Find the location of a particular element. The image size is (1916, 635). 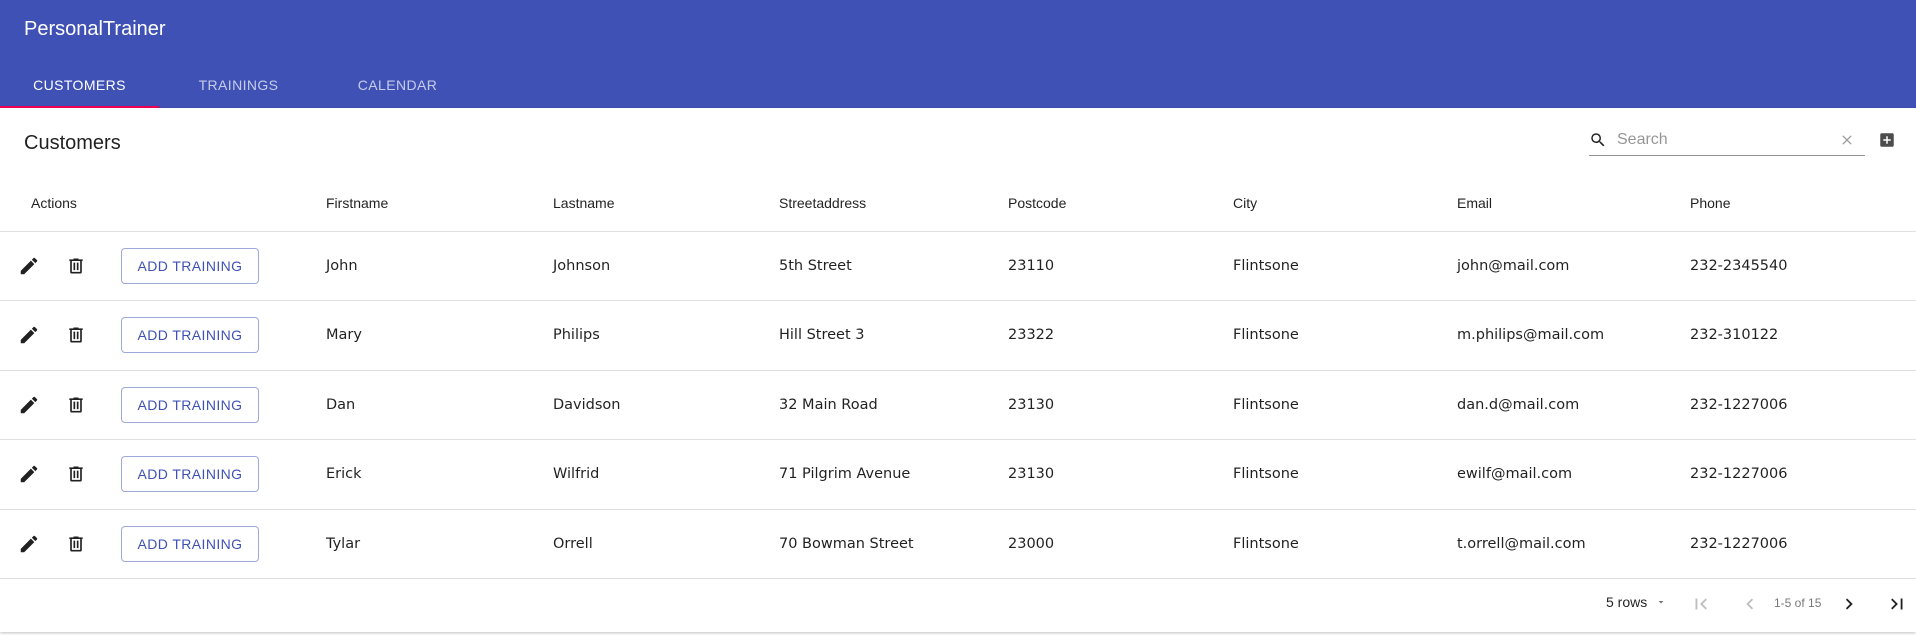

next-page-icon is located at coordinates (1849, 604).